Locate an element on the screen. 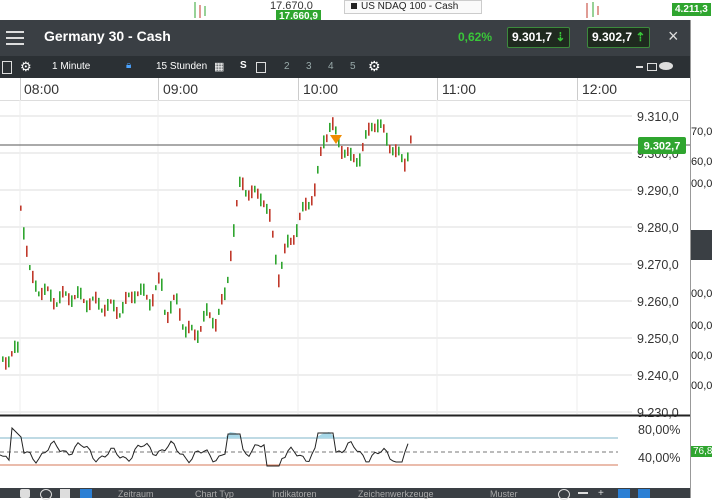 The image size is (712, 500). background-window-tab: US NDAQ 100 - Cash is located at coordinates (413, 7).